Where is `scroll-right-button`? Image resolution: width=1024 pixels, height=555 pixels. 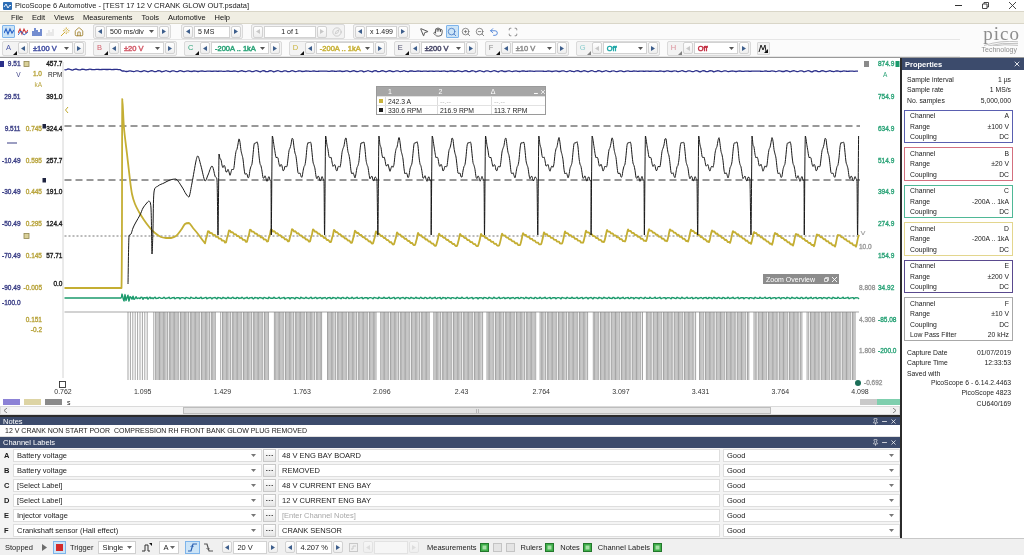
scroll-right-button is located at coordinates (894, 410).